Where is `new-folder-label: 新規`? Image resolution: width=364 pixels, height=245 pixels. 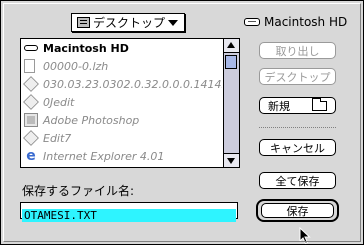
new-folder-label: 新規 is located at coordinates (279, 106).